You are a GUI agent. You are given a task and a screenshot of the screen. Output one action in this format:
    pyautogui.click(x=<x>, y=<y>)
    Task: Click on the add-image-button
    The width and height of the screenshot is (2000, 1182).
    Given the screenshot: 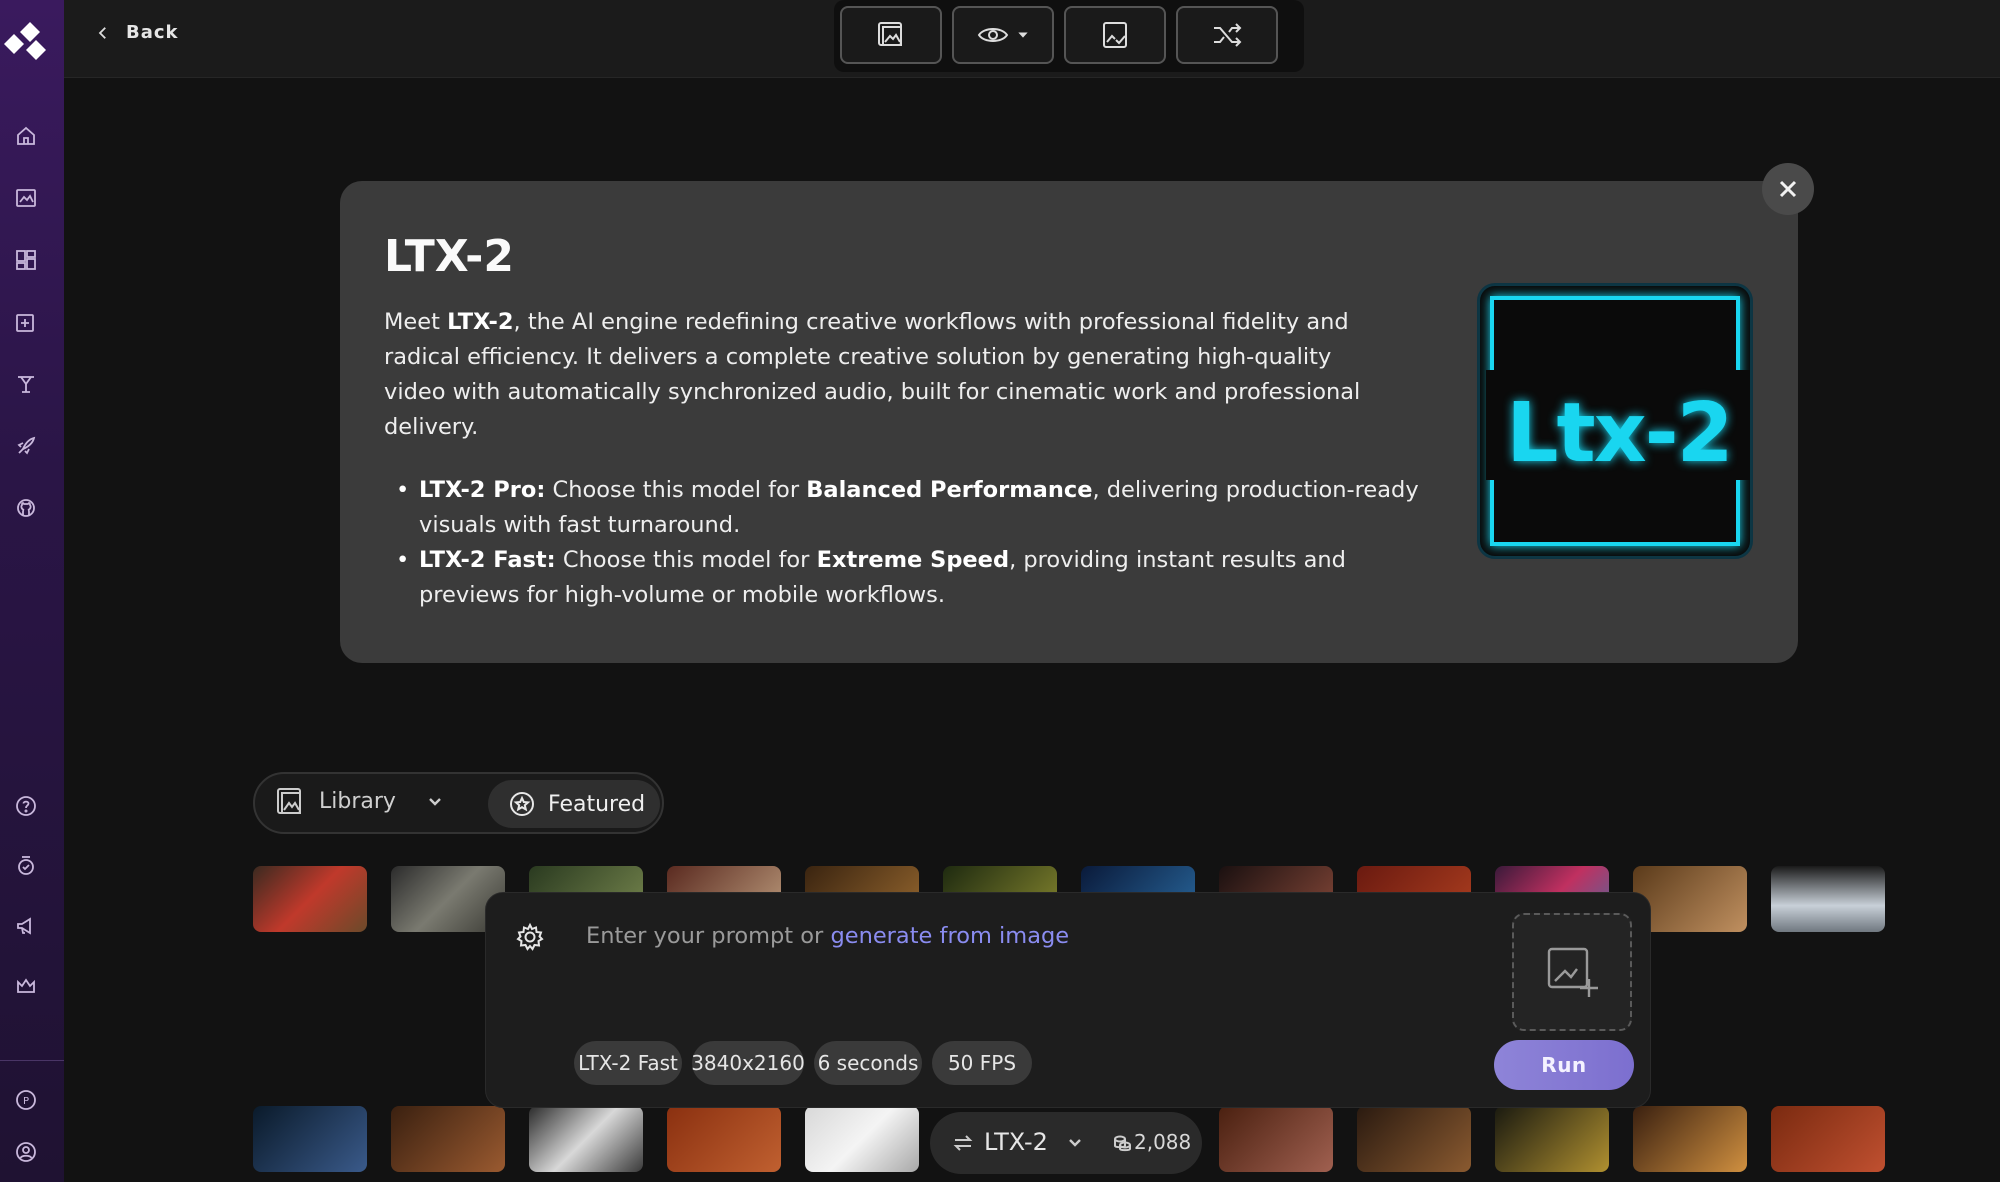 What is the action you would take?
    pyautogui.click(x=1572, y=972)
    